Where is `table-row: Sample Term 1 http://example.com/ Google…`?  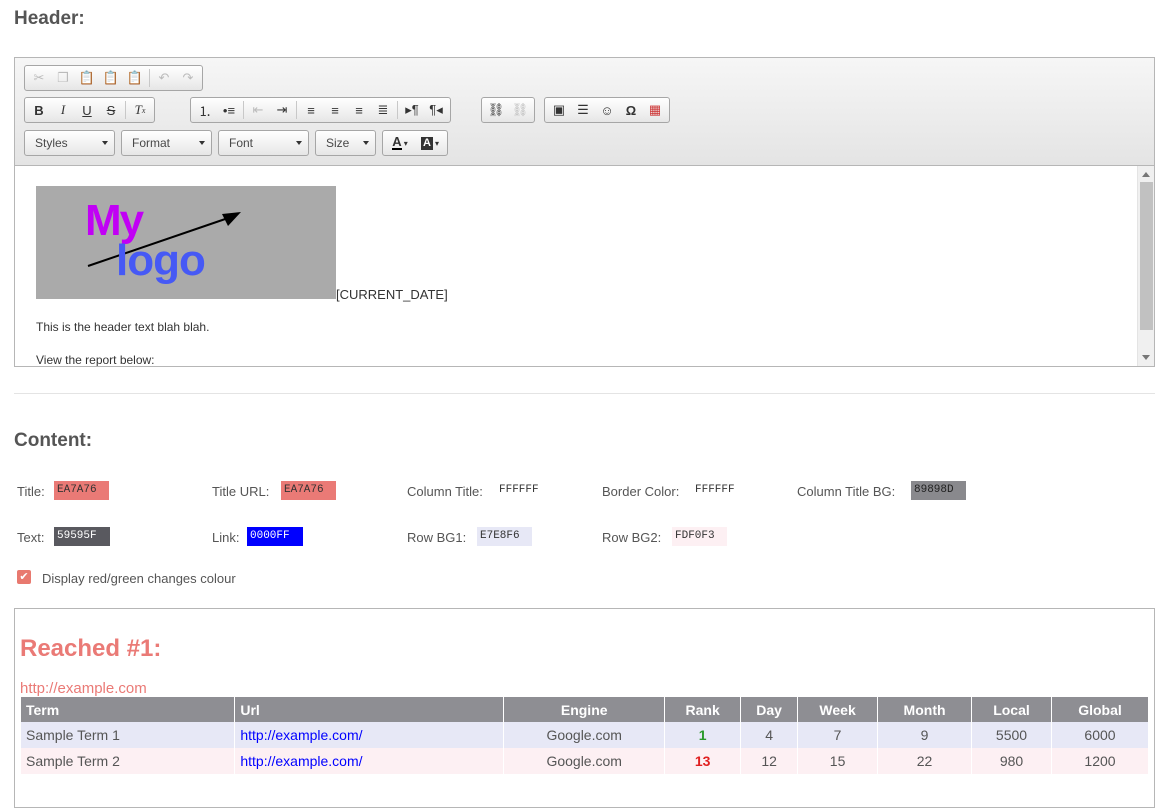 table-row: Sample Term 1 http://example.com/ Google… is located at coordinates (585, 735).